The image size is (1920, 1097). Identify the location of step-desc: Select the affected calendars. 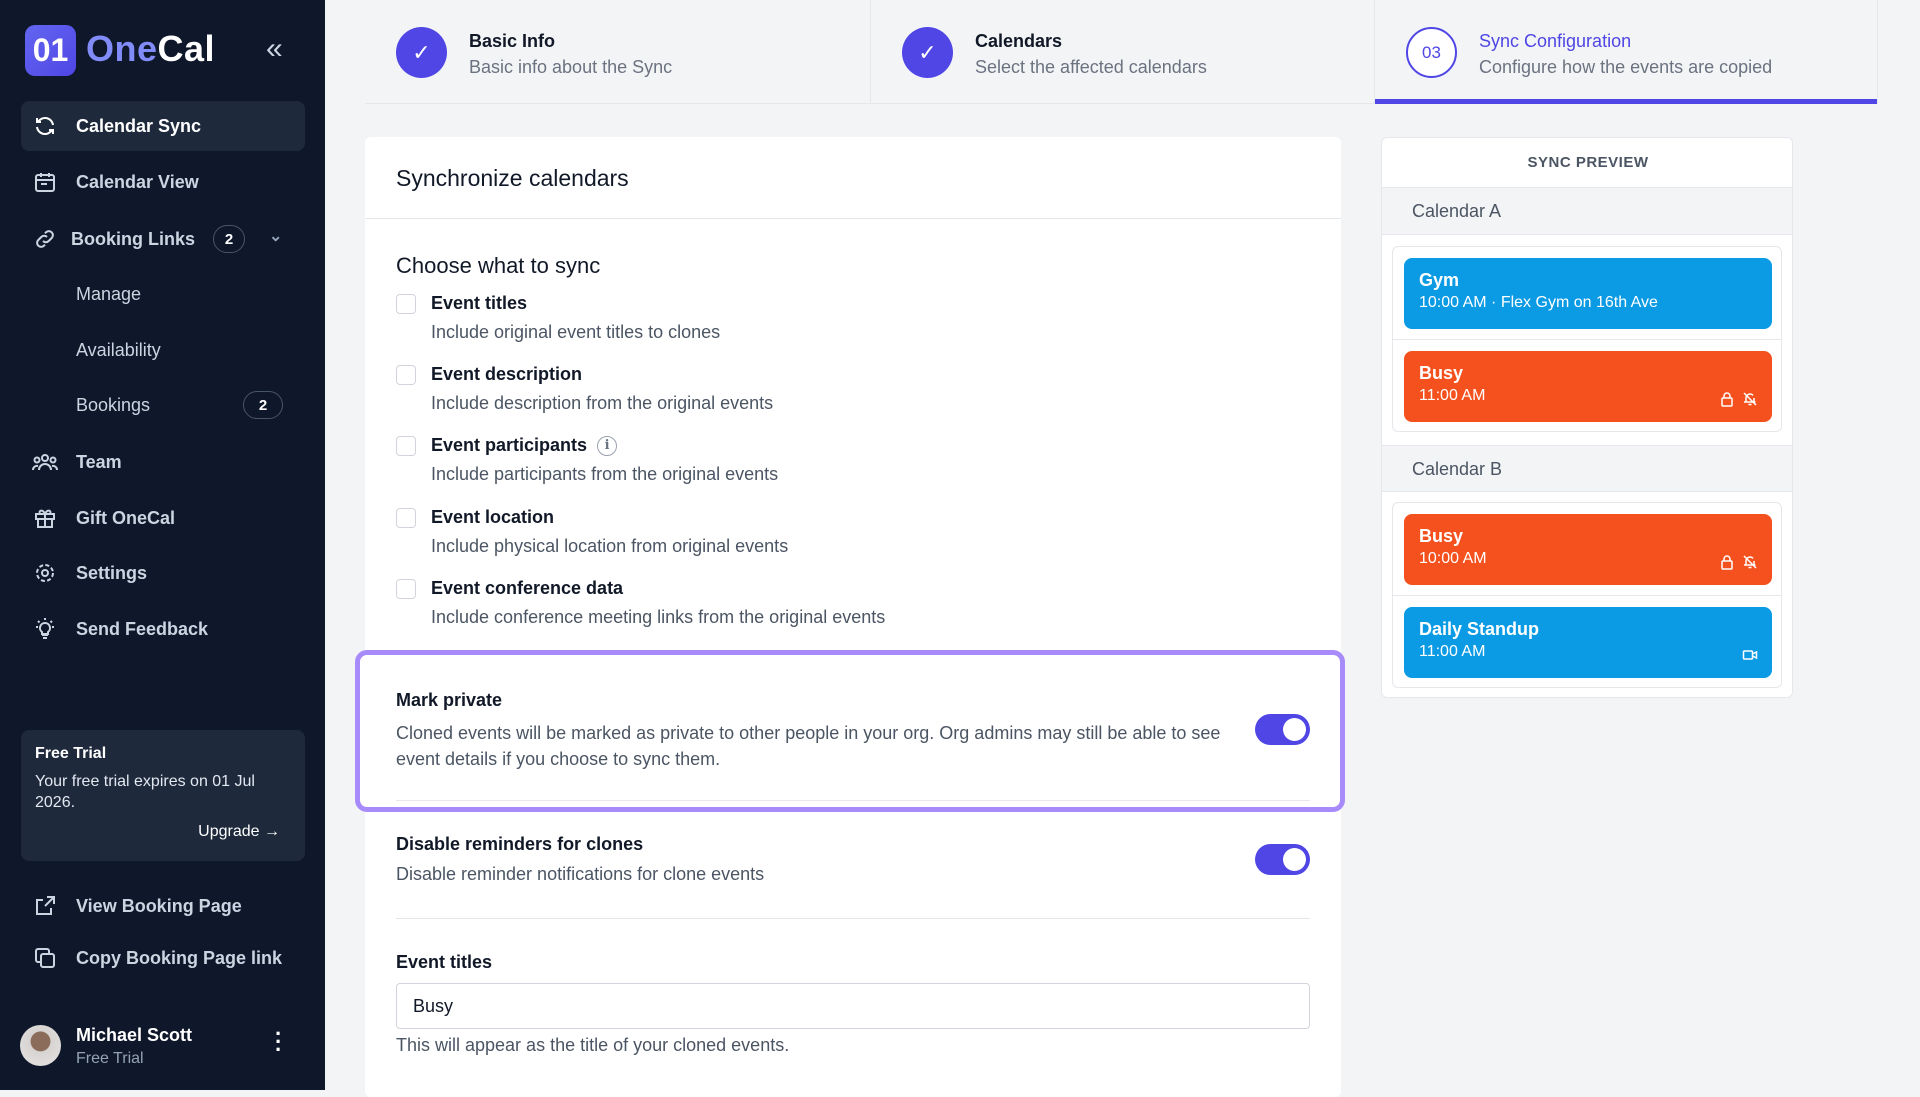
(1091, 67).